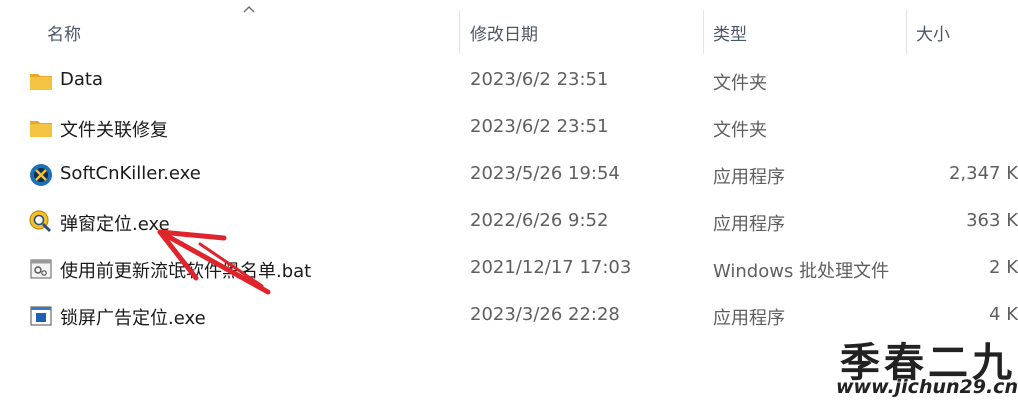 The width and height of the screenshot is (1018, 403). I want to click on batch-file-icon, so click(41, 269).